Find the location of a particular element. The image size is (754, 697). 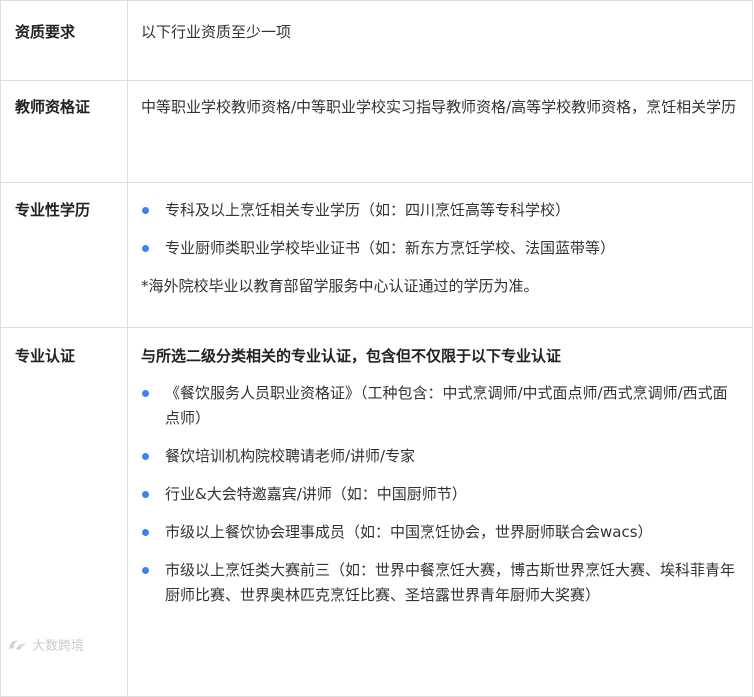

certification-intro: 与所选二级分类相关的专业认证，包含但不仅限于以下专业认证 is located at coordinates (351, 356).